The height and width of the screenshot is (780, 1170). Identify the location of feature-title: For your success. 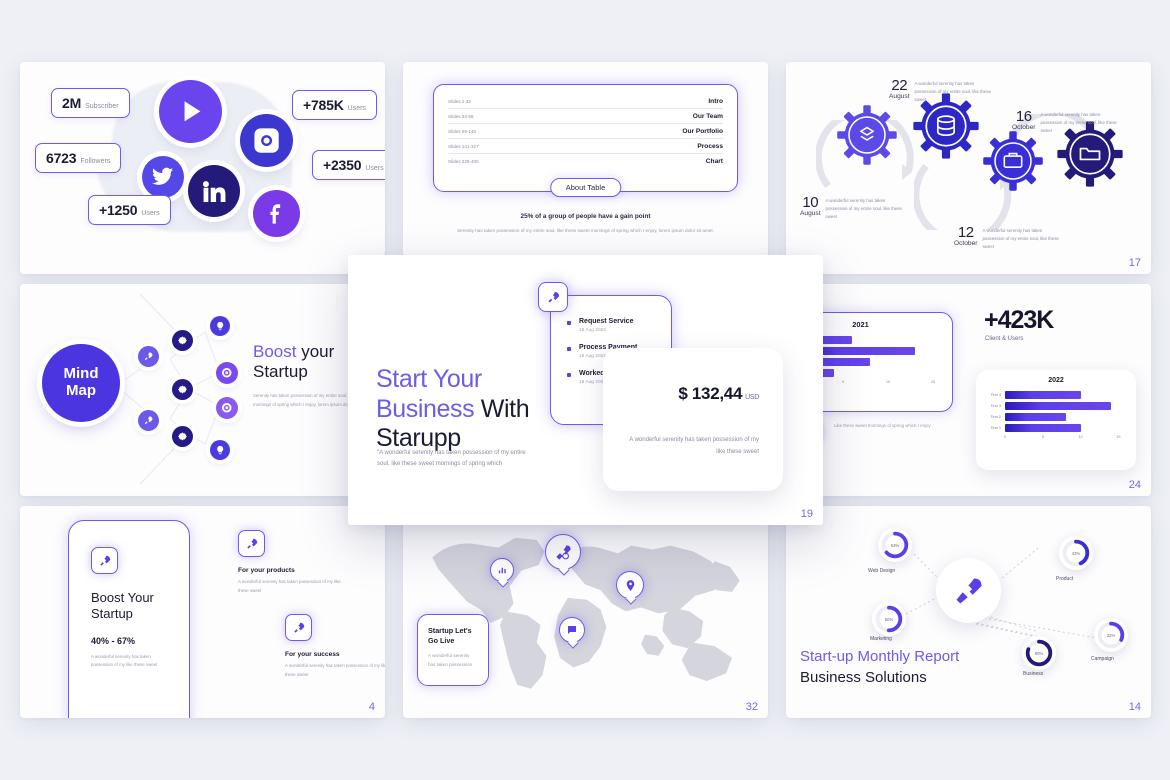
(312, 654).